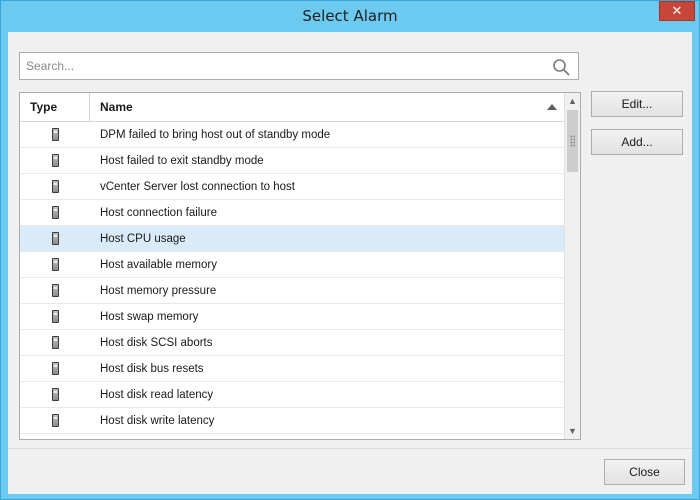 This screenshot has width=700, height=500. Describe the element at coordinates (292, 265) in the screenshot. I see `table-row: Host available memory` at that location.